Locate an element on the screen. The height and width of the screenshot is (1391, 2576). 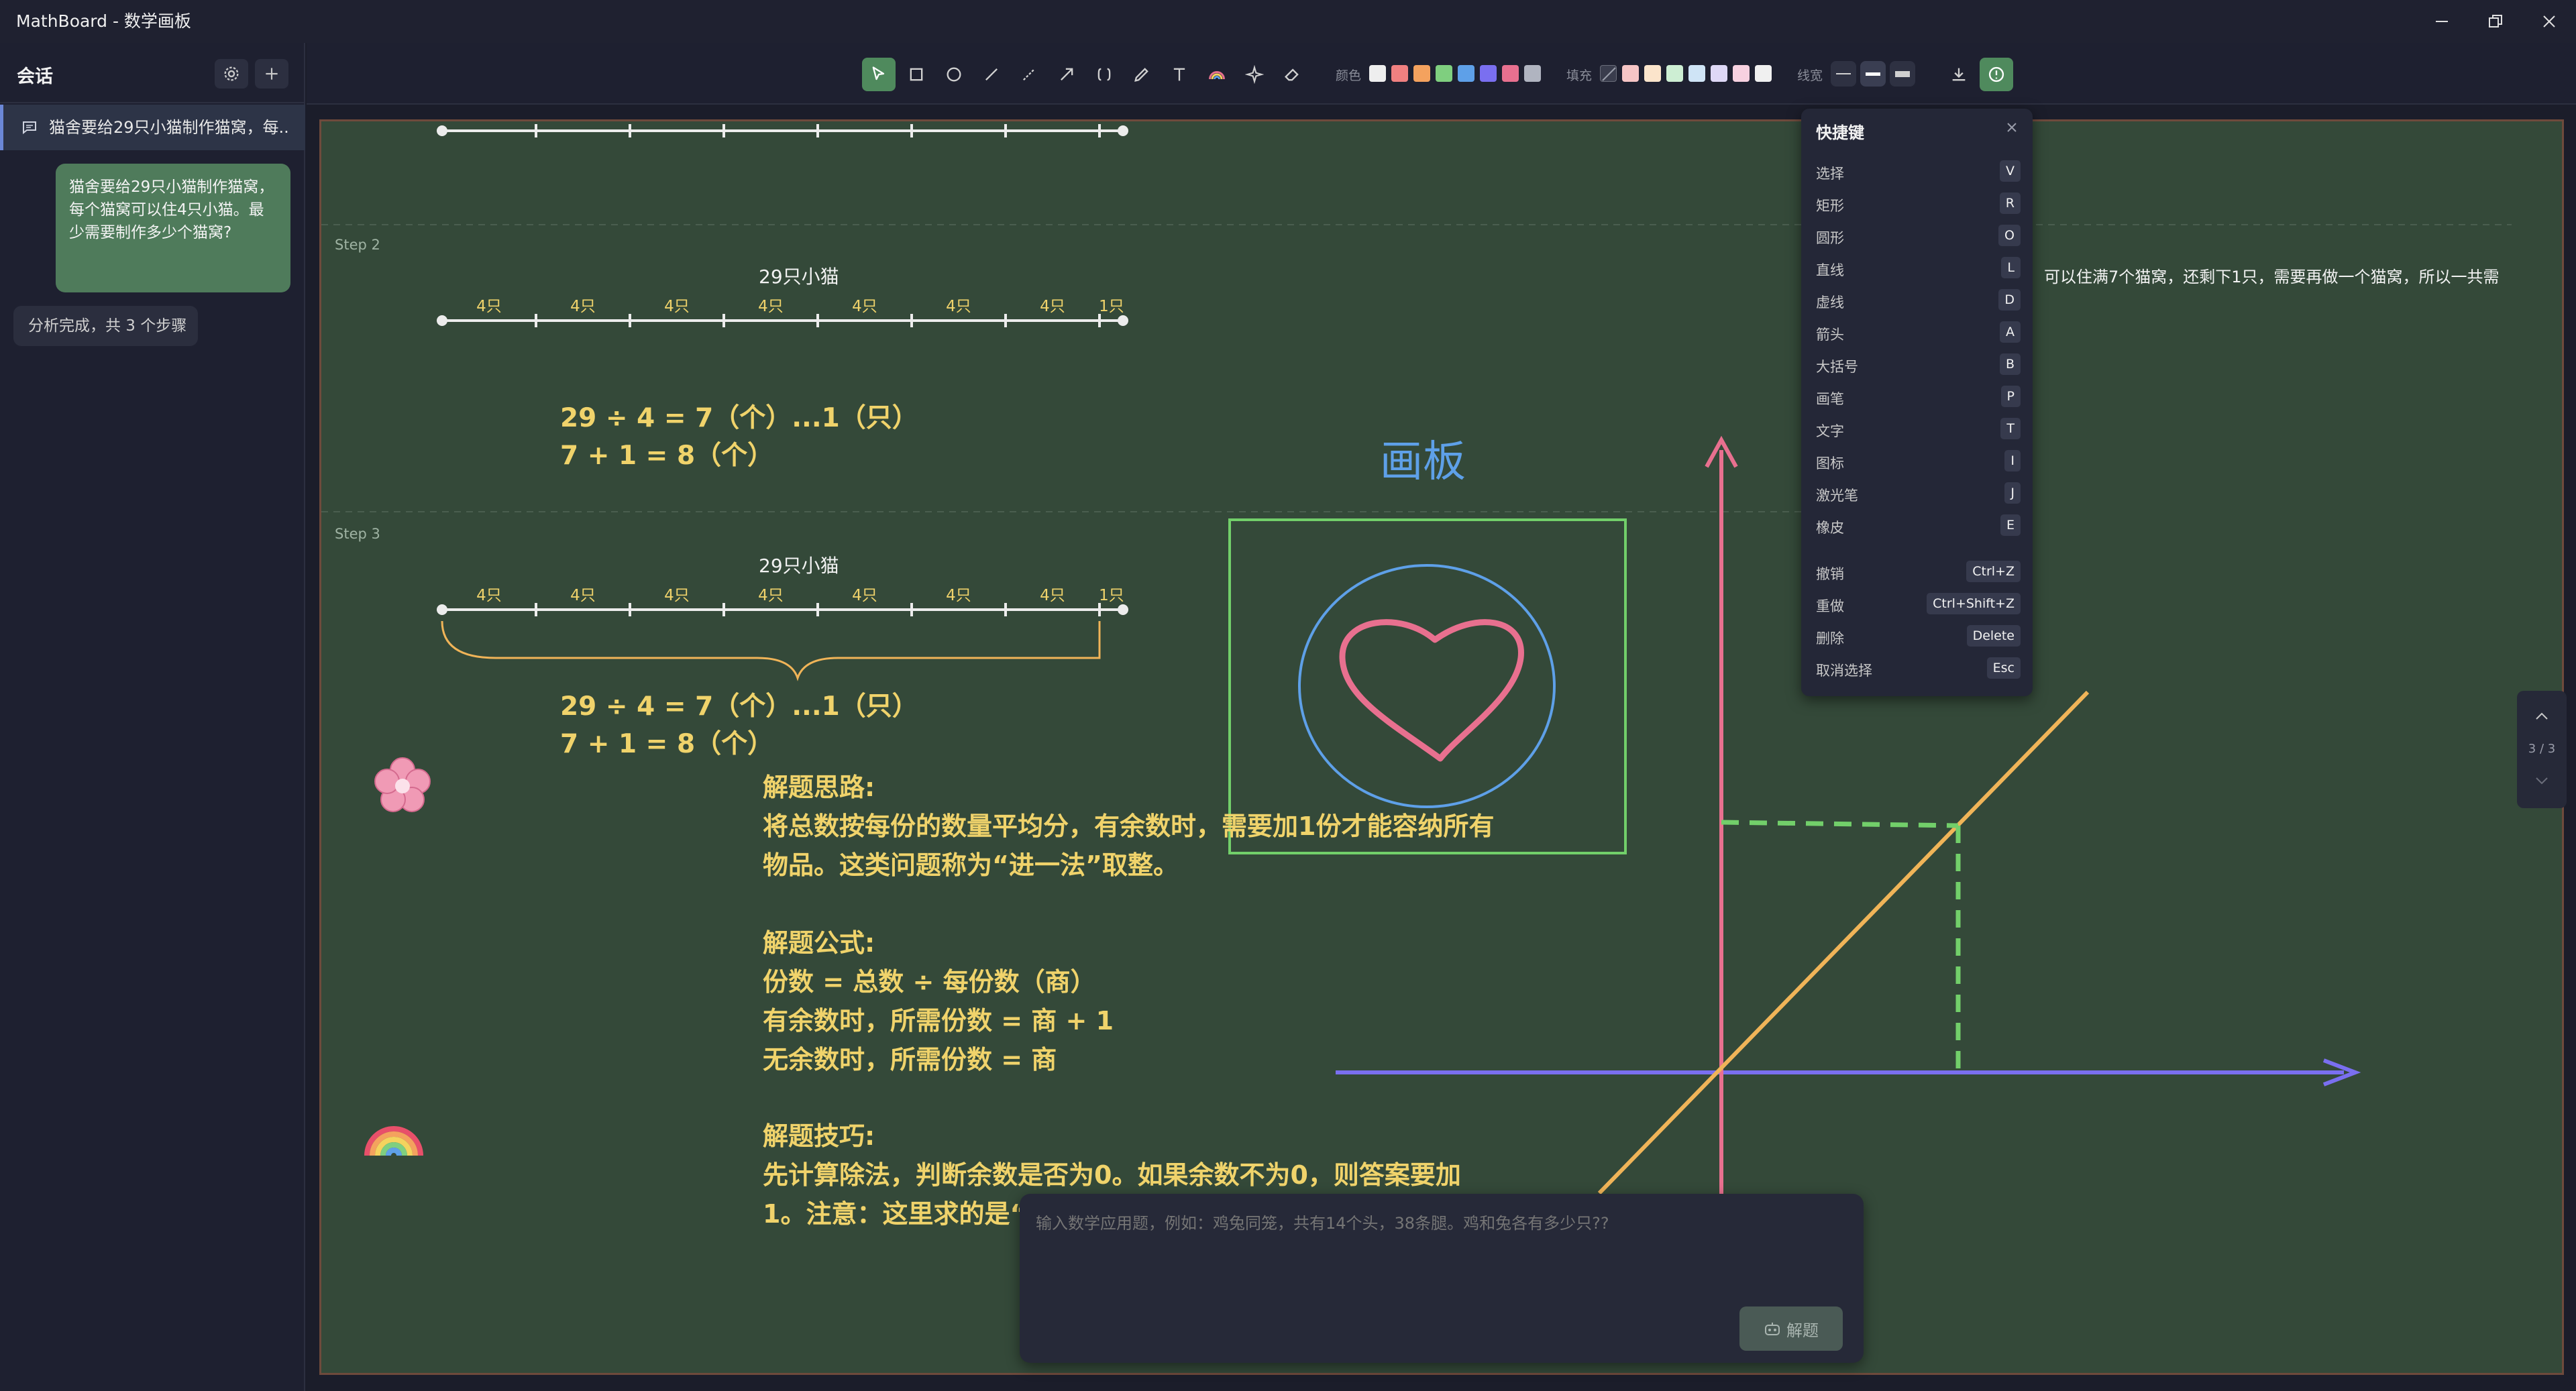
step-3-label: Step 3 is located at coordinates (357, 534).